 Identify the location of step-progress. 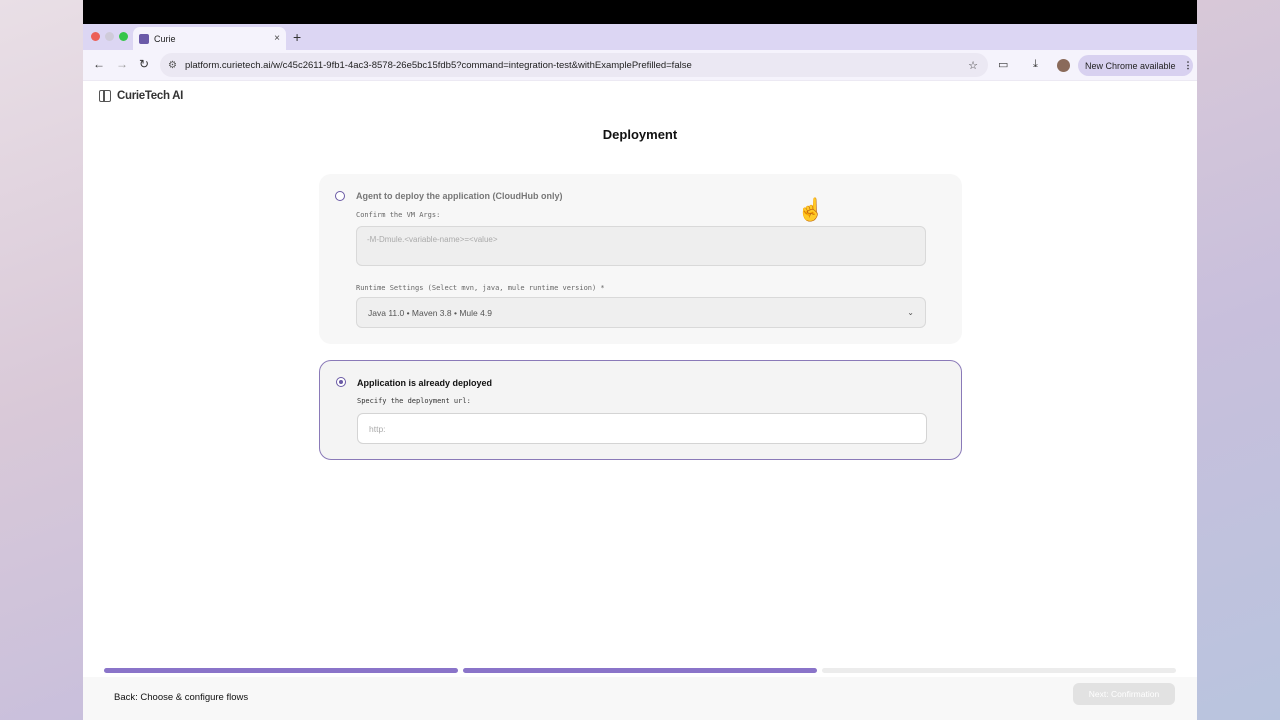
(640, 670).